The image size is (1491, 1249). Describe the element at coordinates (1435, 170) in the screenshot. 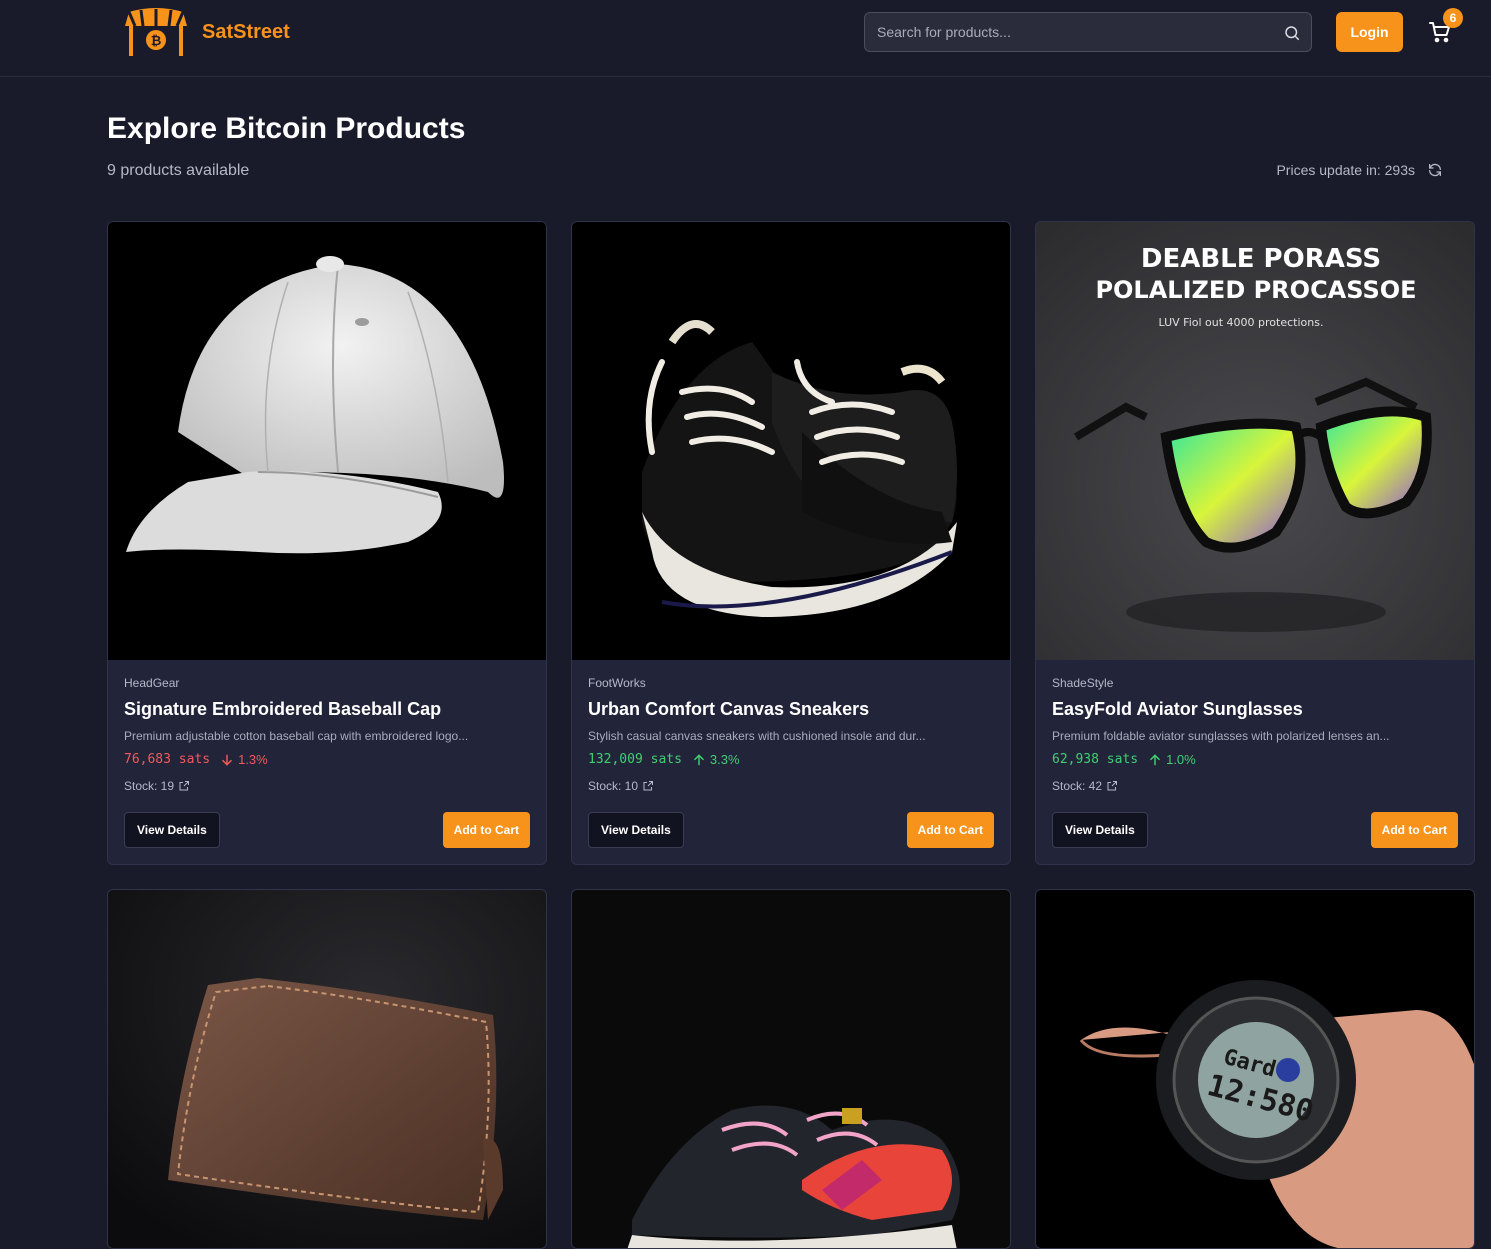

I see `refresh-icon` at that location.